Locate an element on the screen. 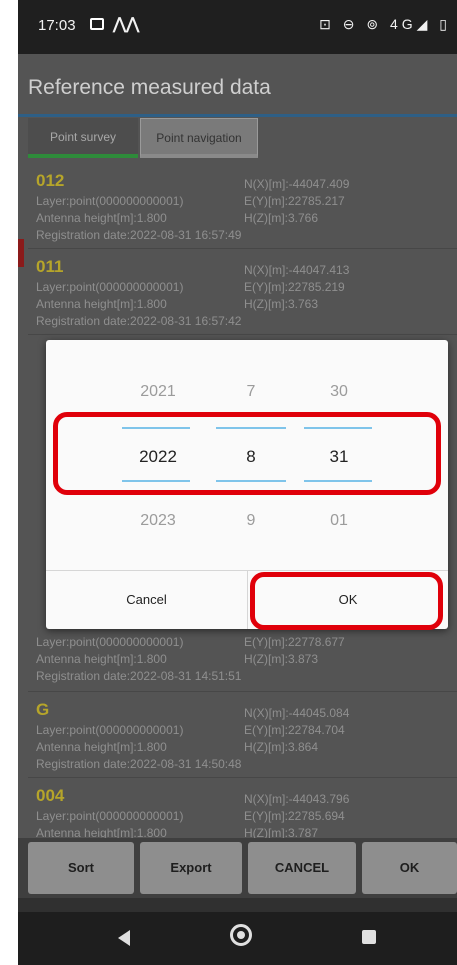 Image resolution: width=457 pixels, height=965 pixels. year-next: 2023 is located at coordinates (158, 521).